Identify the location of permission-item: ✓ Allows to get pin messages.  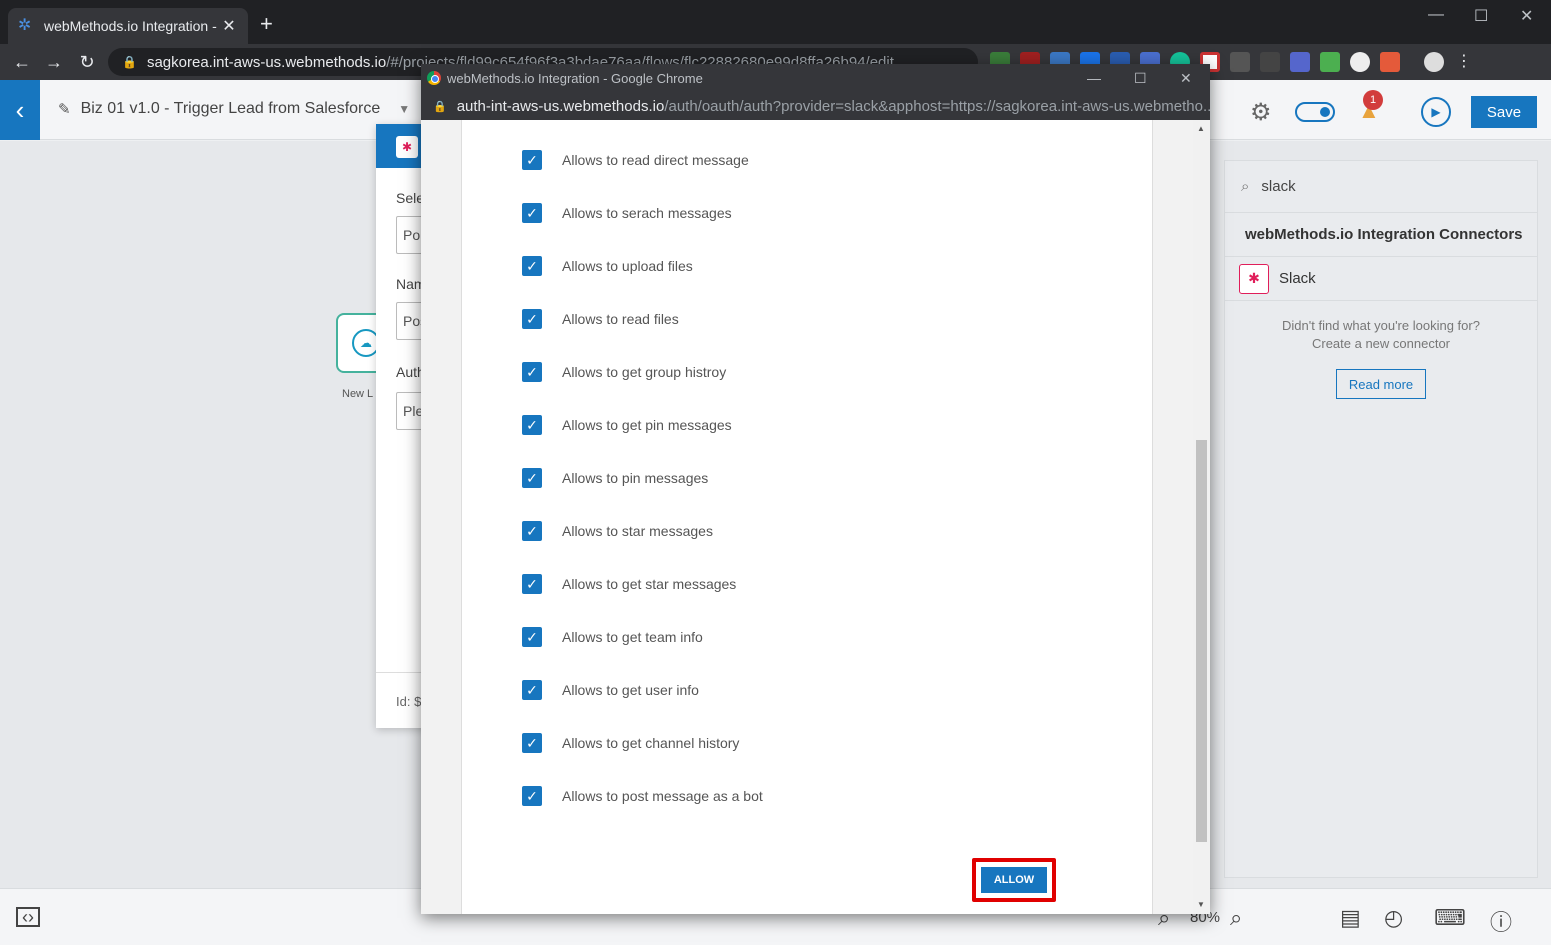
(627, 425).